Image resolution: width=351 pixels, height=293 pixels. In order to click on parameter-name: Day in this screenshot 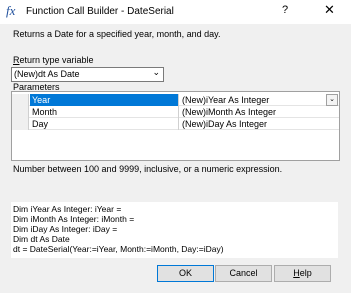, I will do `click(40, 124)`.